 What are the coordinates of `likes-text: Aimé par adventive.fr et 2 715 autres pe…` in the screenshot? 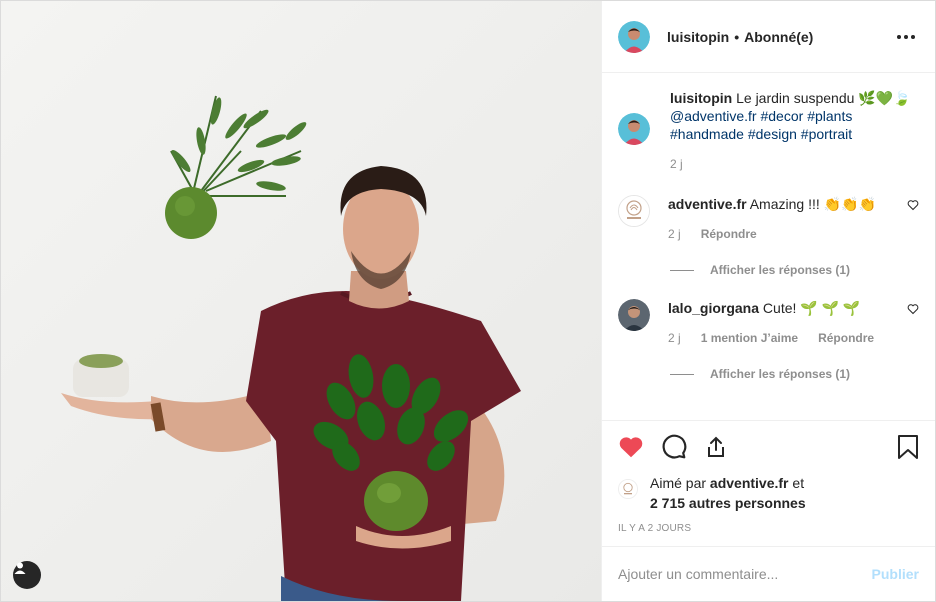 It's located at (728, 493).